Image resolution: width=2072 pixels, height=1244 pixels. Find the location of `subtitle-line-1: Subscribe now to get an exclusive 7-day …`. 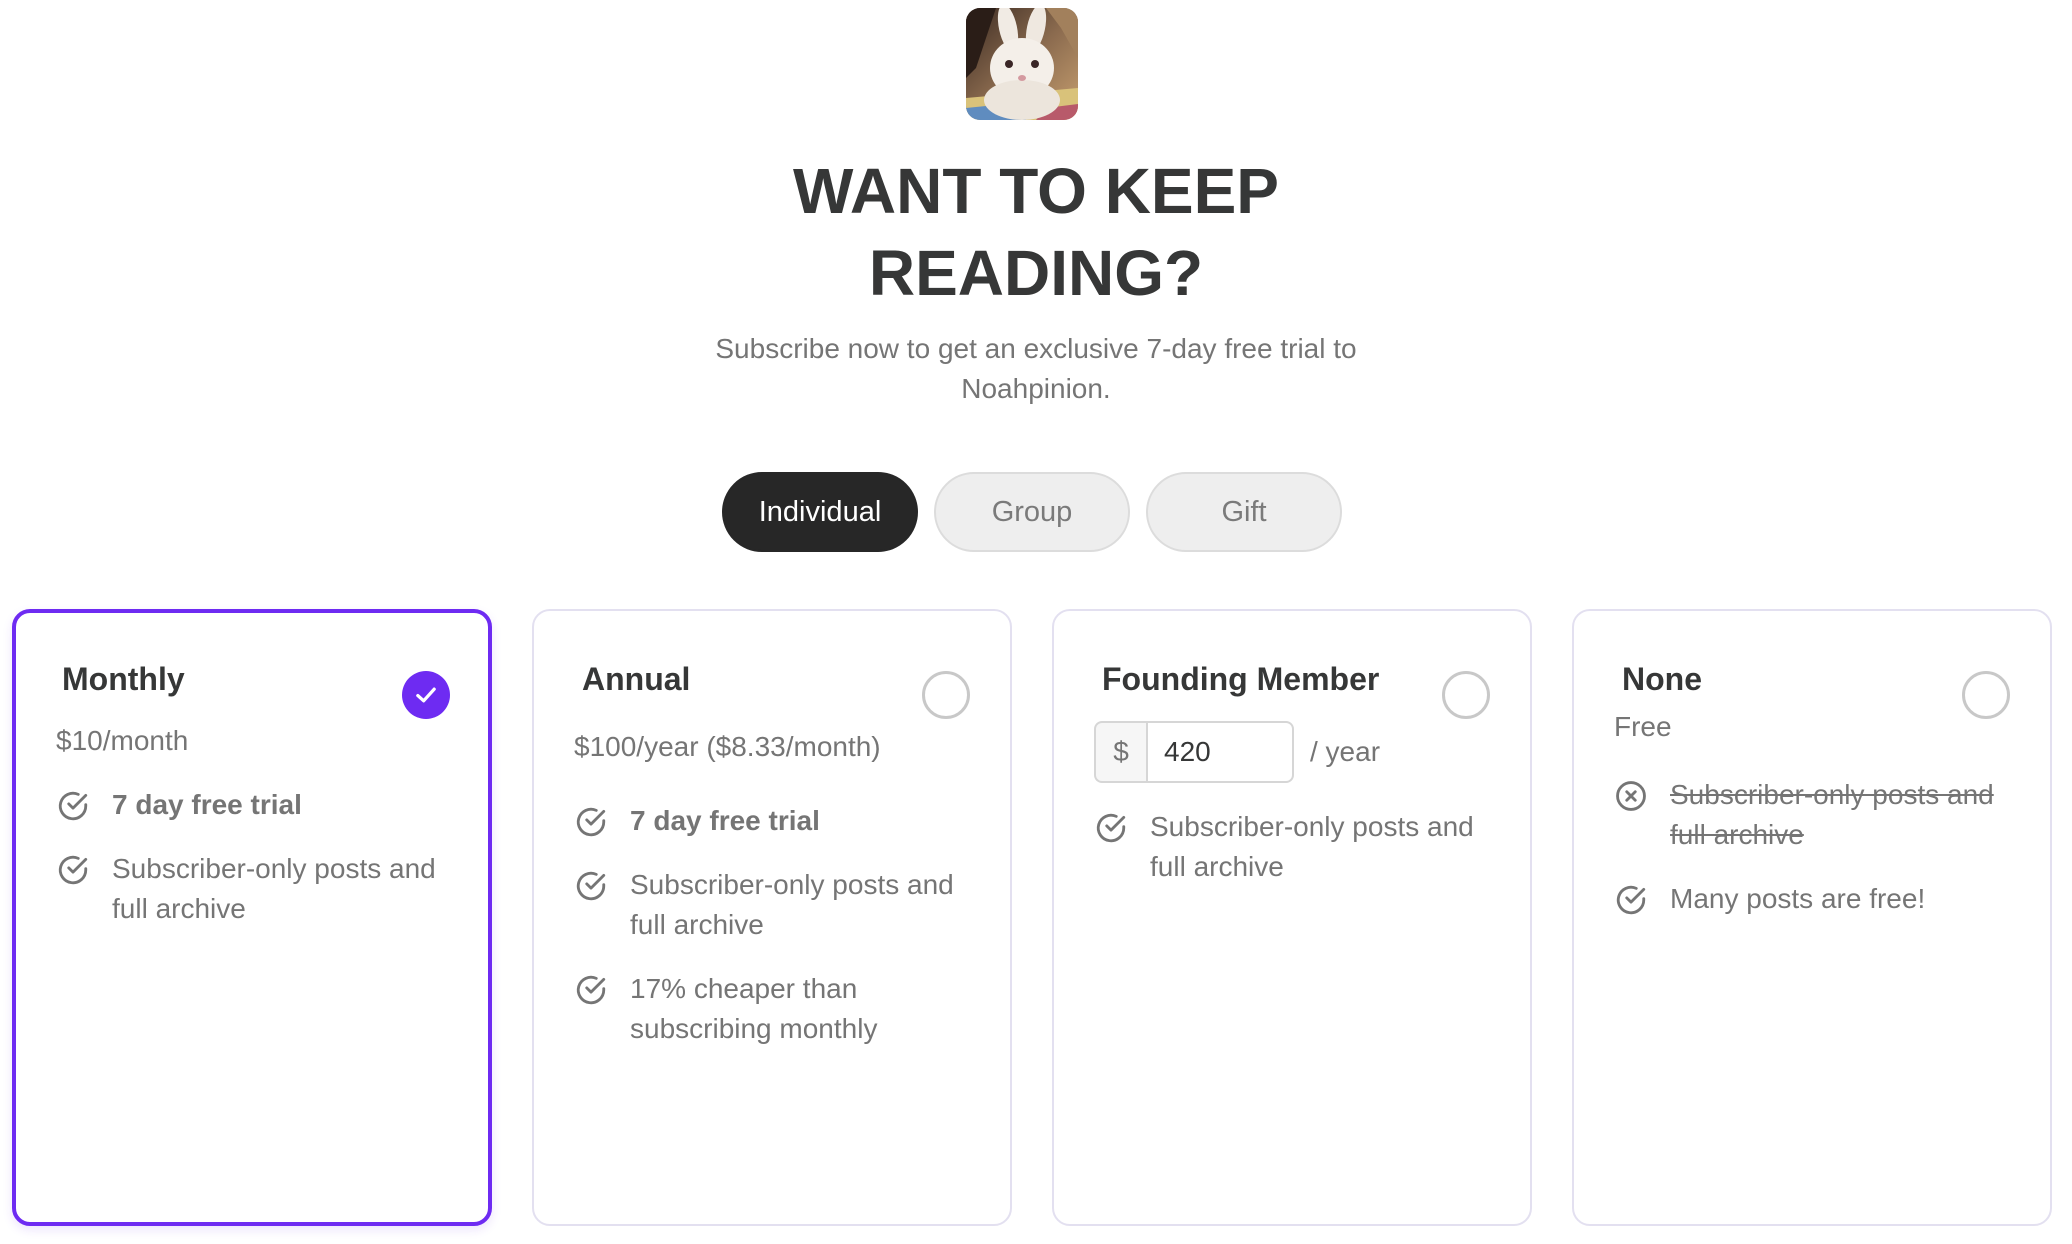

subtitle-line-1: Subscribe now to get an exclusive 7-day … is located at coordinates (1036, 348).